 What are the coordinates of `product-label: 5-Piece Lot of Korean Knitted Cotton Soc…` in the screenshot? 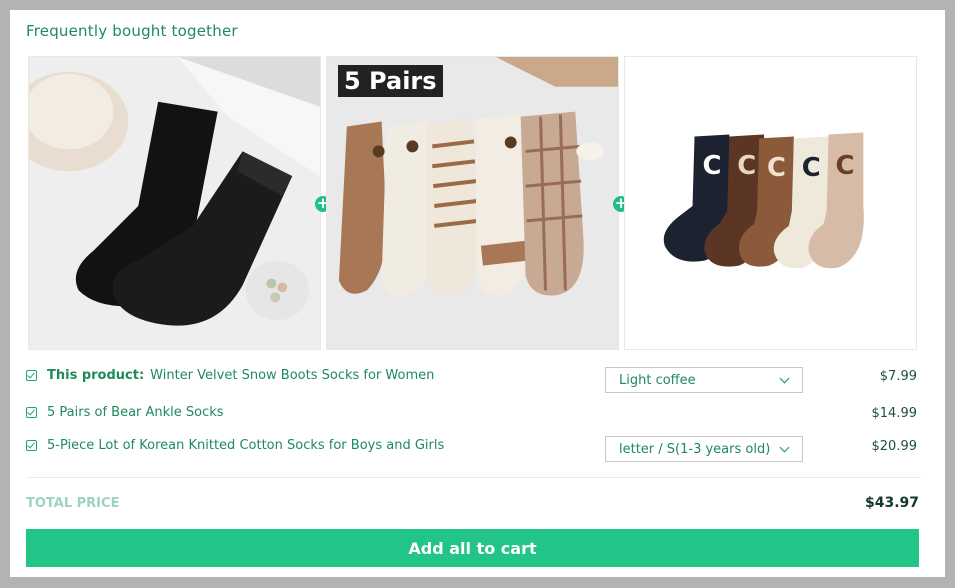 It's located at (245, 445).